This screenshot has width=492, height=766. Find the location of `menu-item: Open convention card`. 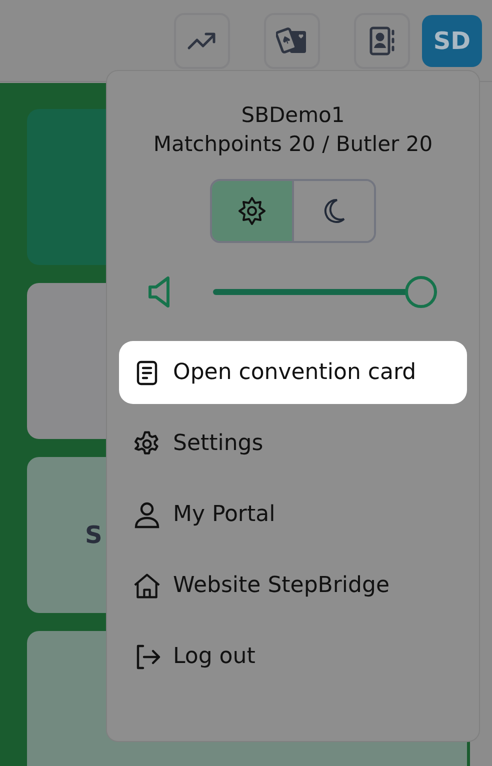

menu-item: Open convention card is located at coordinates (293, 372).